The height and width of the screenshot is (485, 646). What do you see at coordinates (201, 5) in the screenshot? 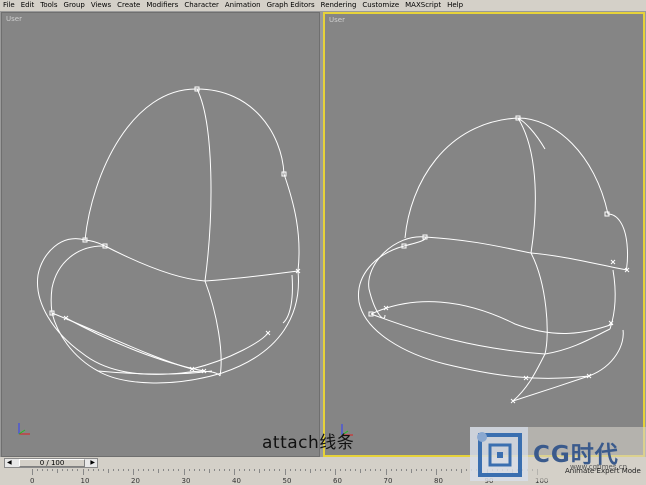
I see `menu-character: Character` at bounding box center [201, 5].